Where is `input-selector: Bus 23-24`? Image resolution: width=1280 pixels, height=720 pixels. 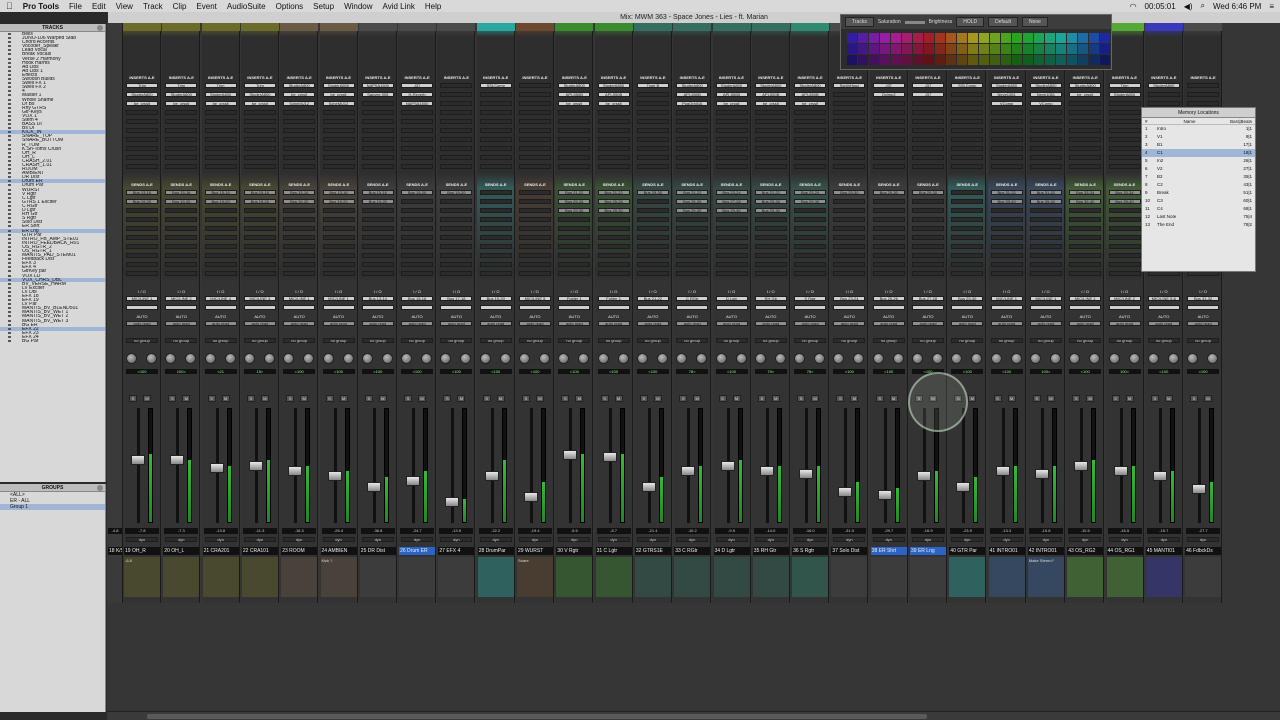
input-selector: Bus 23-24 is located at coordinates (849, 298).